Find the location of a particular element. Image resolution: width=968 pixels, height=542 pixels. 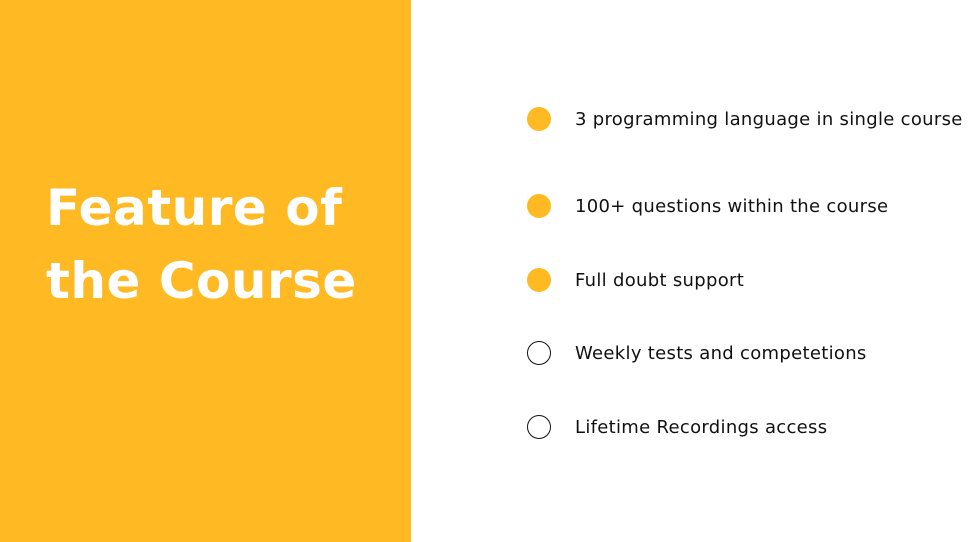

feature-text: Lifetime Recordings access is located at coordinates (701, 427).